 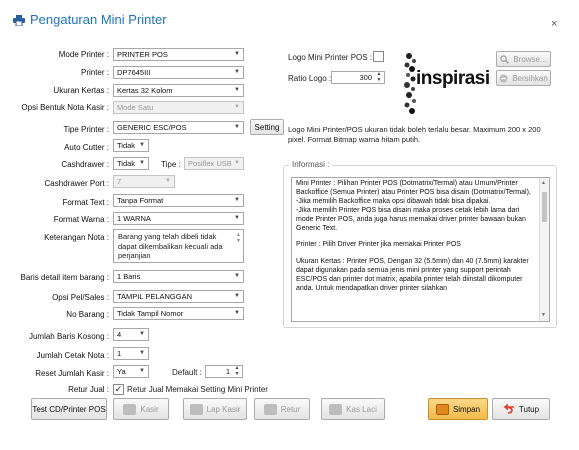 I want to click on label-ukuran-kertas: Ukuran Kertas :, so click(x=81, y=90).